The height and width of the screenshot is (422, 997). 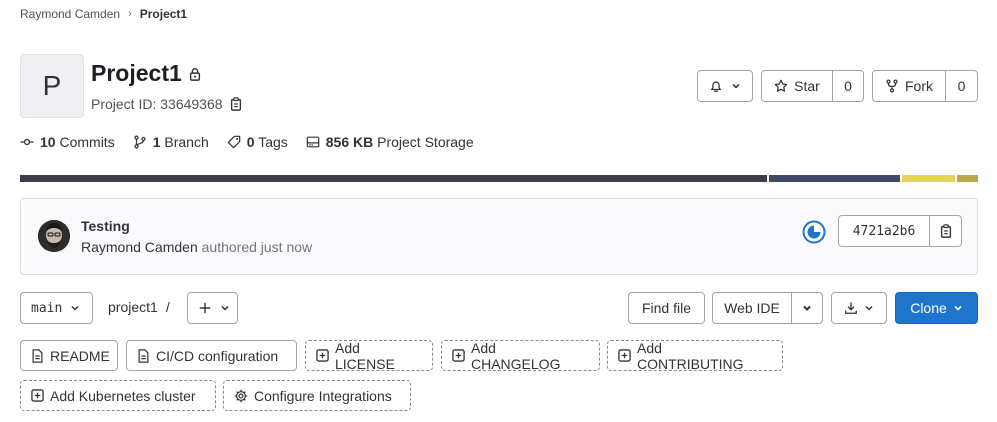 I want to click on clone-button: Clone, so click(x=936, y=308).